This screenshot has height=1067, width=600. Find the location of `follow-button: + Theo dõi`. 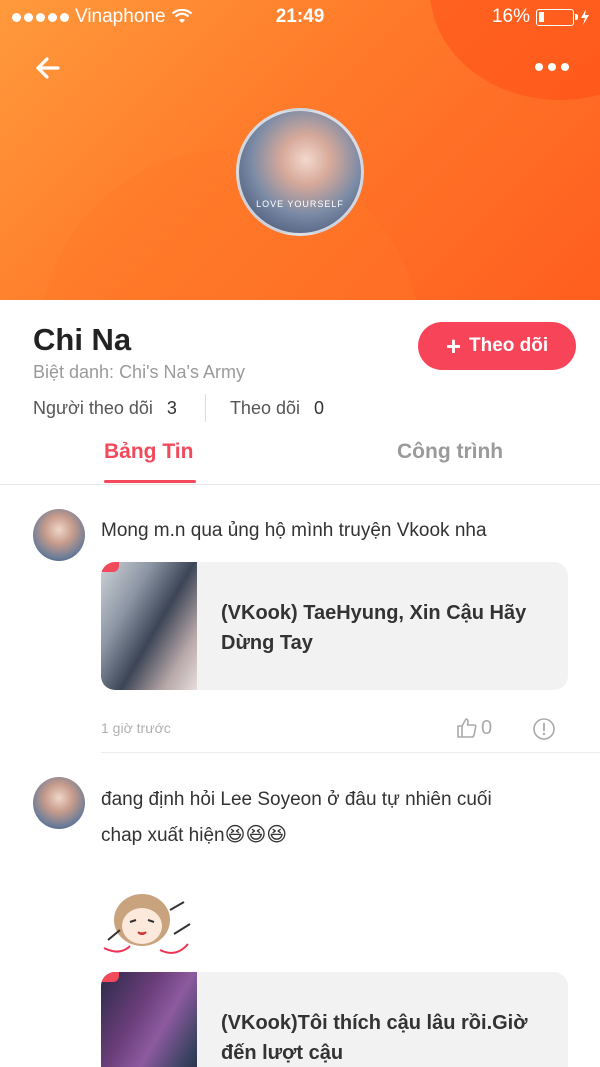

follow-button: + Theo dõi is located at coordinates (497, 346).